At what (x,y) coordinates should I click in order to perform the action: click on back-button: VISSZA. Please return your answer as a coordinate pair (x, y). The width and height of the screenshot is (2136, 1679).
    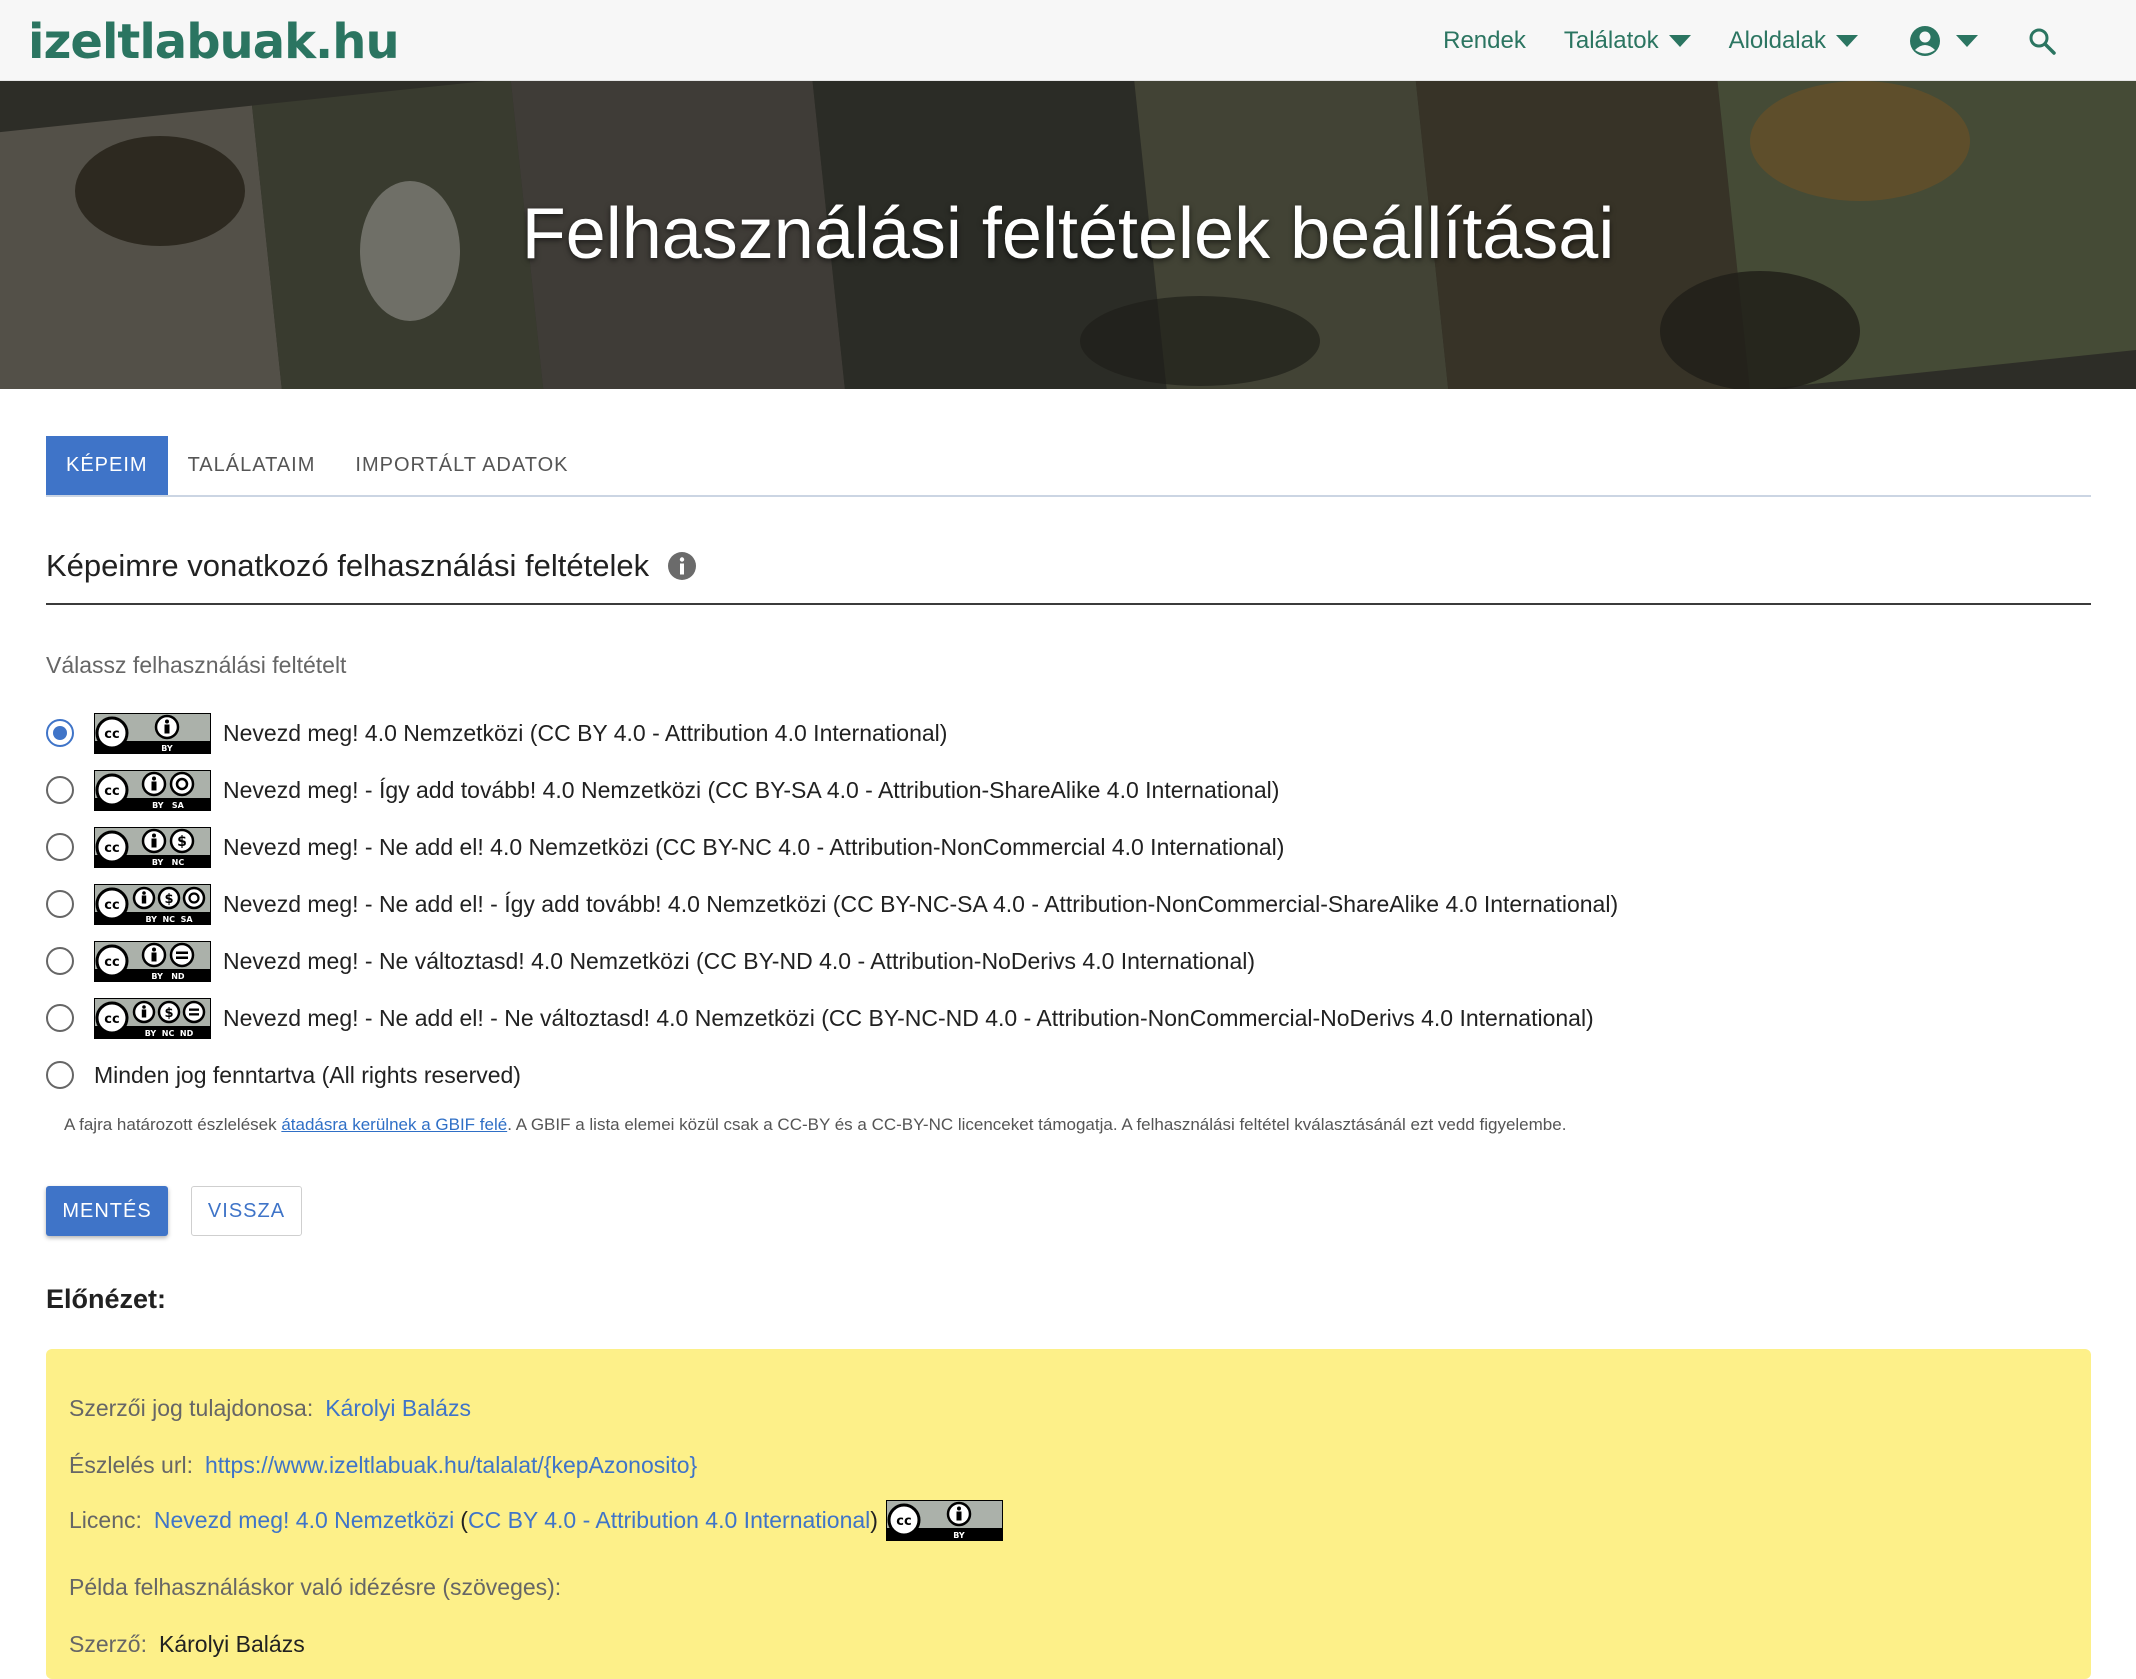
    Looking at the image, I should click on (246, 1211).